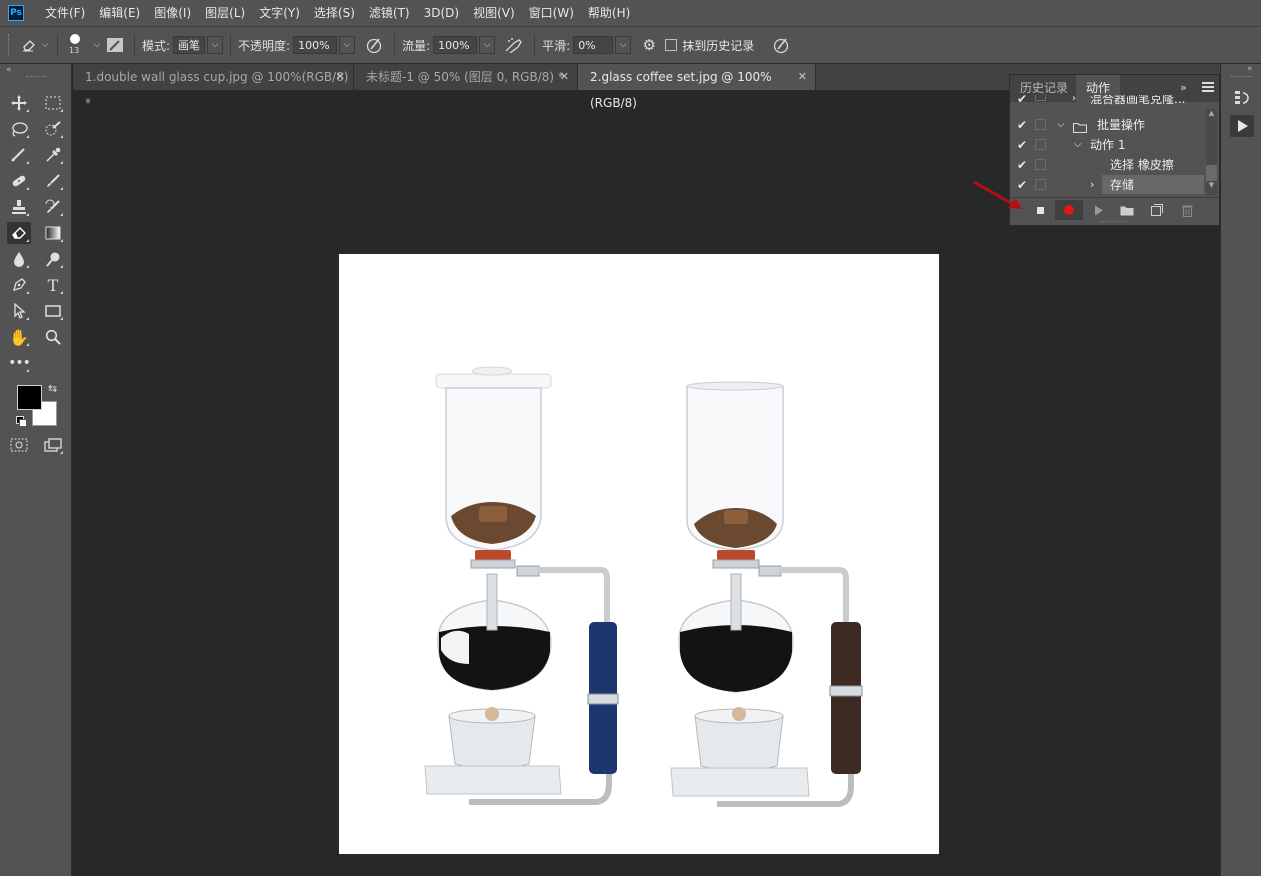 The image size is (1261, 876). I want to click on menu-filter: 滤镜(T), so click(389, 13).